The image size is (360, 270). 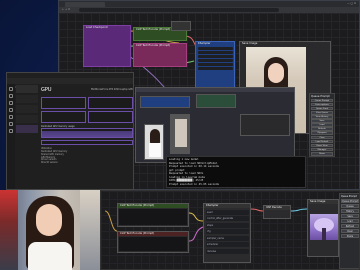 I want to click on tm-shared-graph, so click(x=87, y=143).